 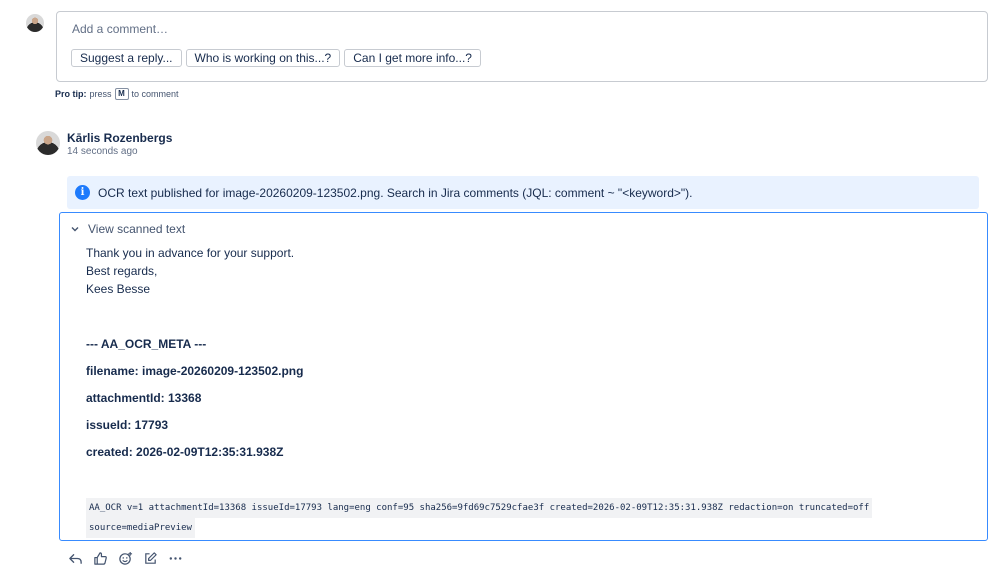 What do you see at coordinates (263, 58) in the screenshot?
I see `who-working-button: Who is working on this...?` at bounding box center [263, 58].